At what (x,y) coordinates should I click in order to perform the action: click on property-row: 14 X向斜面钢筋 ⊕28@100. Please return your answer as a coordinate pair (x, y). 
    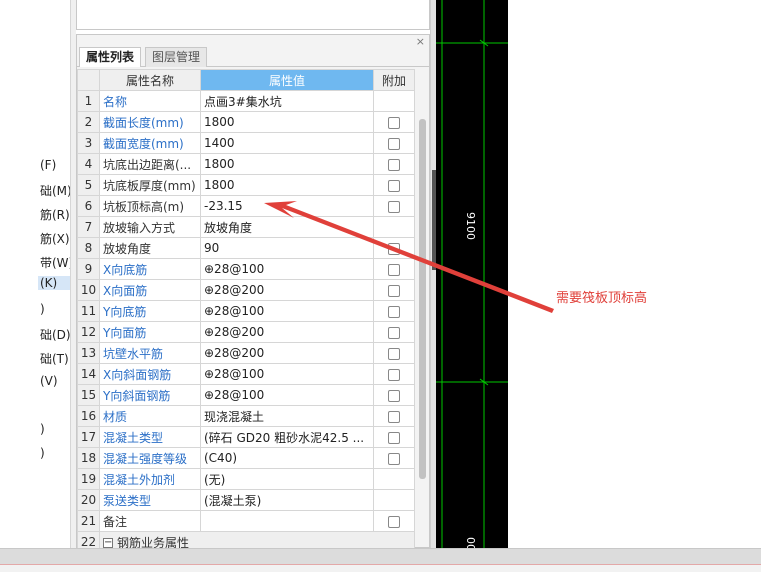
    Looking at the image, I should click on (246, 374).